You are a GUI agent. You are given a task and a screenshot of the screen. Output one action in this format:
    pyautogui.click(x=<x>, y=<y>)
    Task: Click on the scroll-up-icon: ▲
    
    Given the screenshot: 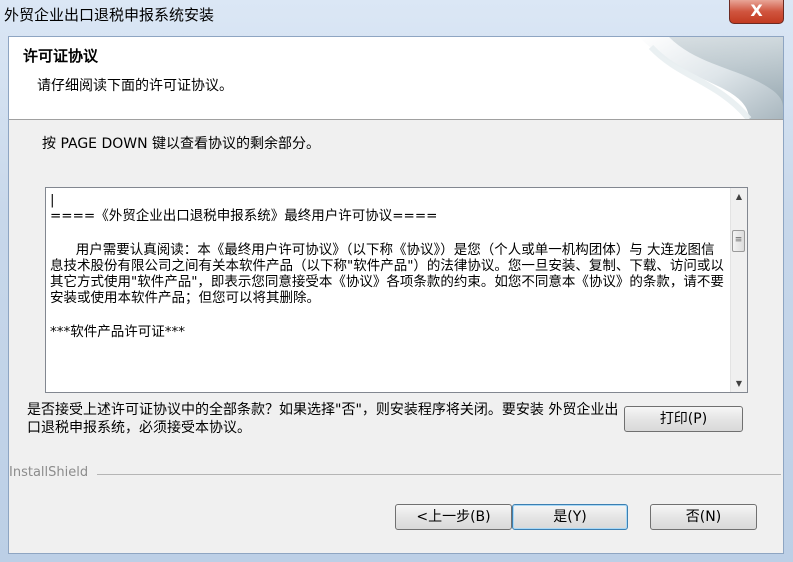 What is the action you would take?
    pyautogui.click(x=739, y=196)
    